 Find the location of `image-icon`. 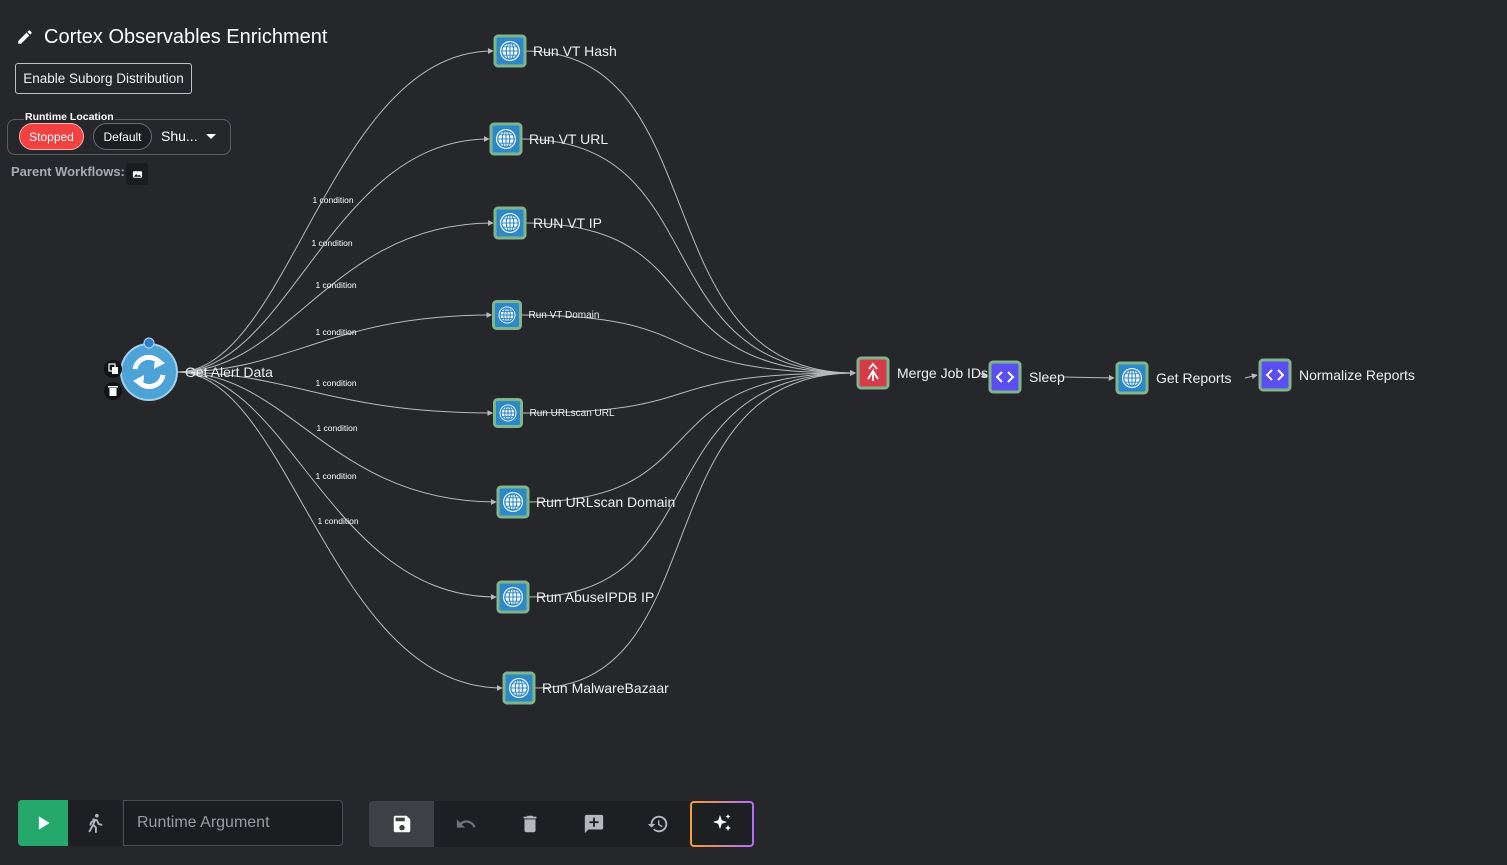

image-icon is located at coordinates (137, 174).